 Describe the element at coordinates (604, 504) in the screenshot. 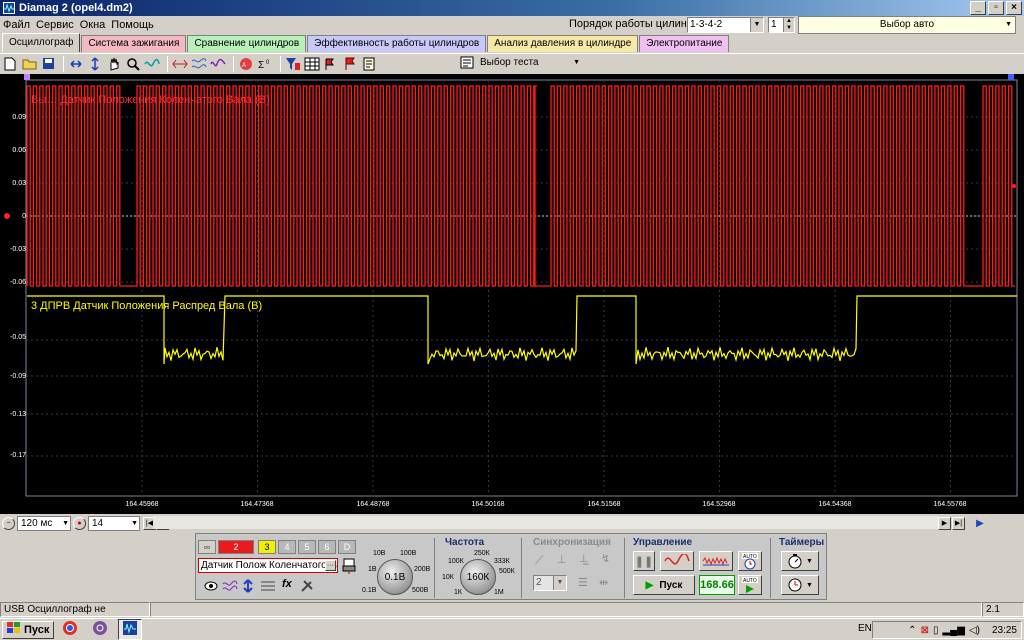

I see `x-tick-label: 164.51568` at that location.